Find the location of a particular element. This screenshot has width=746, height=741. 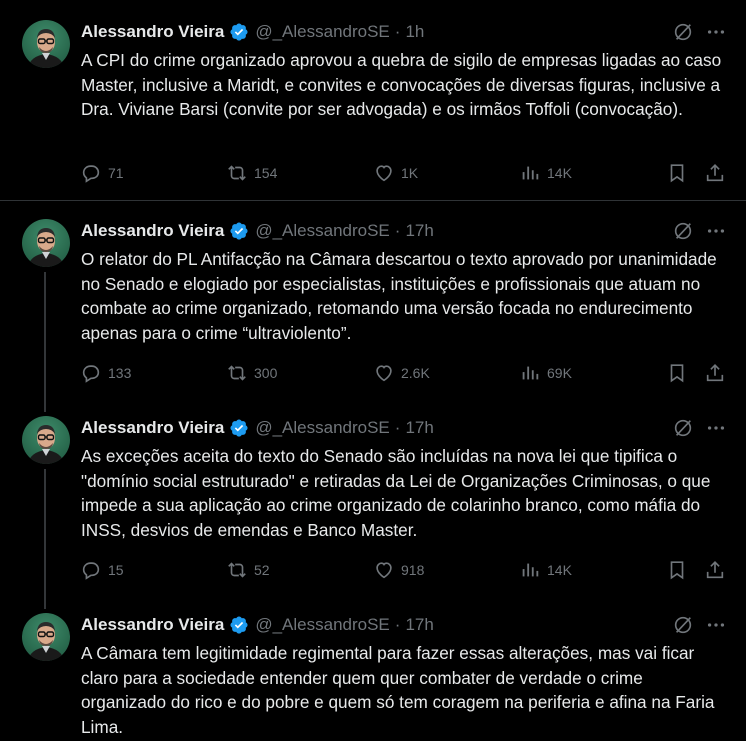

views-button: 69K is located at coordinates (545, 373).